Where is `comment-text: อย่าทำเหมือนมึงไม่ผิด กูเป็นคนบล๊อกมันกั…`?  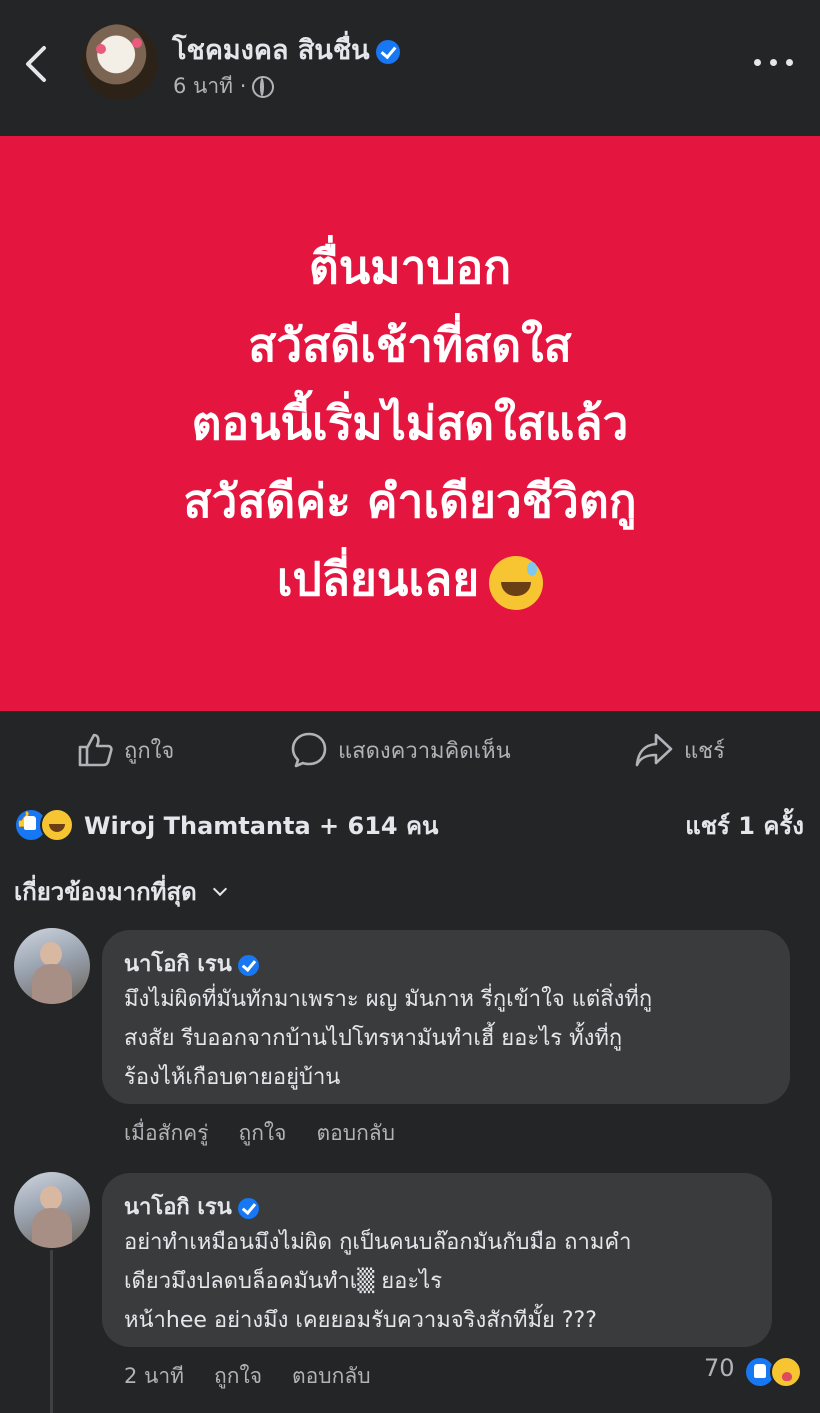
comment-text: อย่าทำเหมือนมึงไม่ผิด กูเป็นคนบล๊อกมันกั… is located at coordinates (377, 1281).